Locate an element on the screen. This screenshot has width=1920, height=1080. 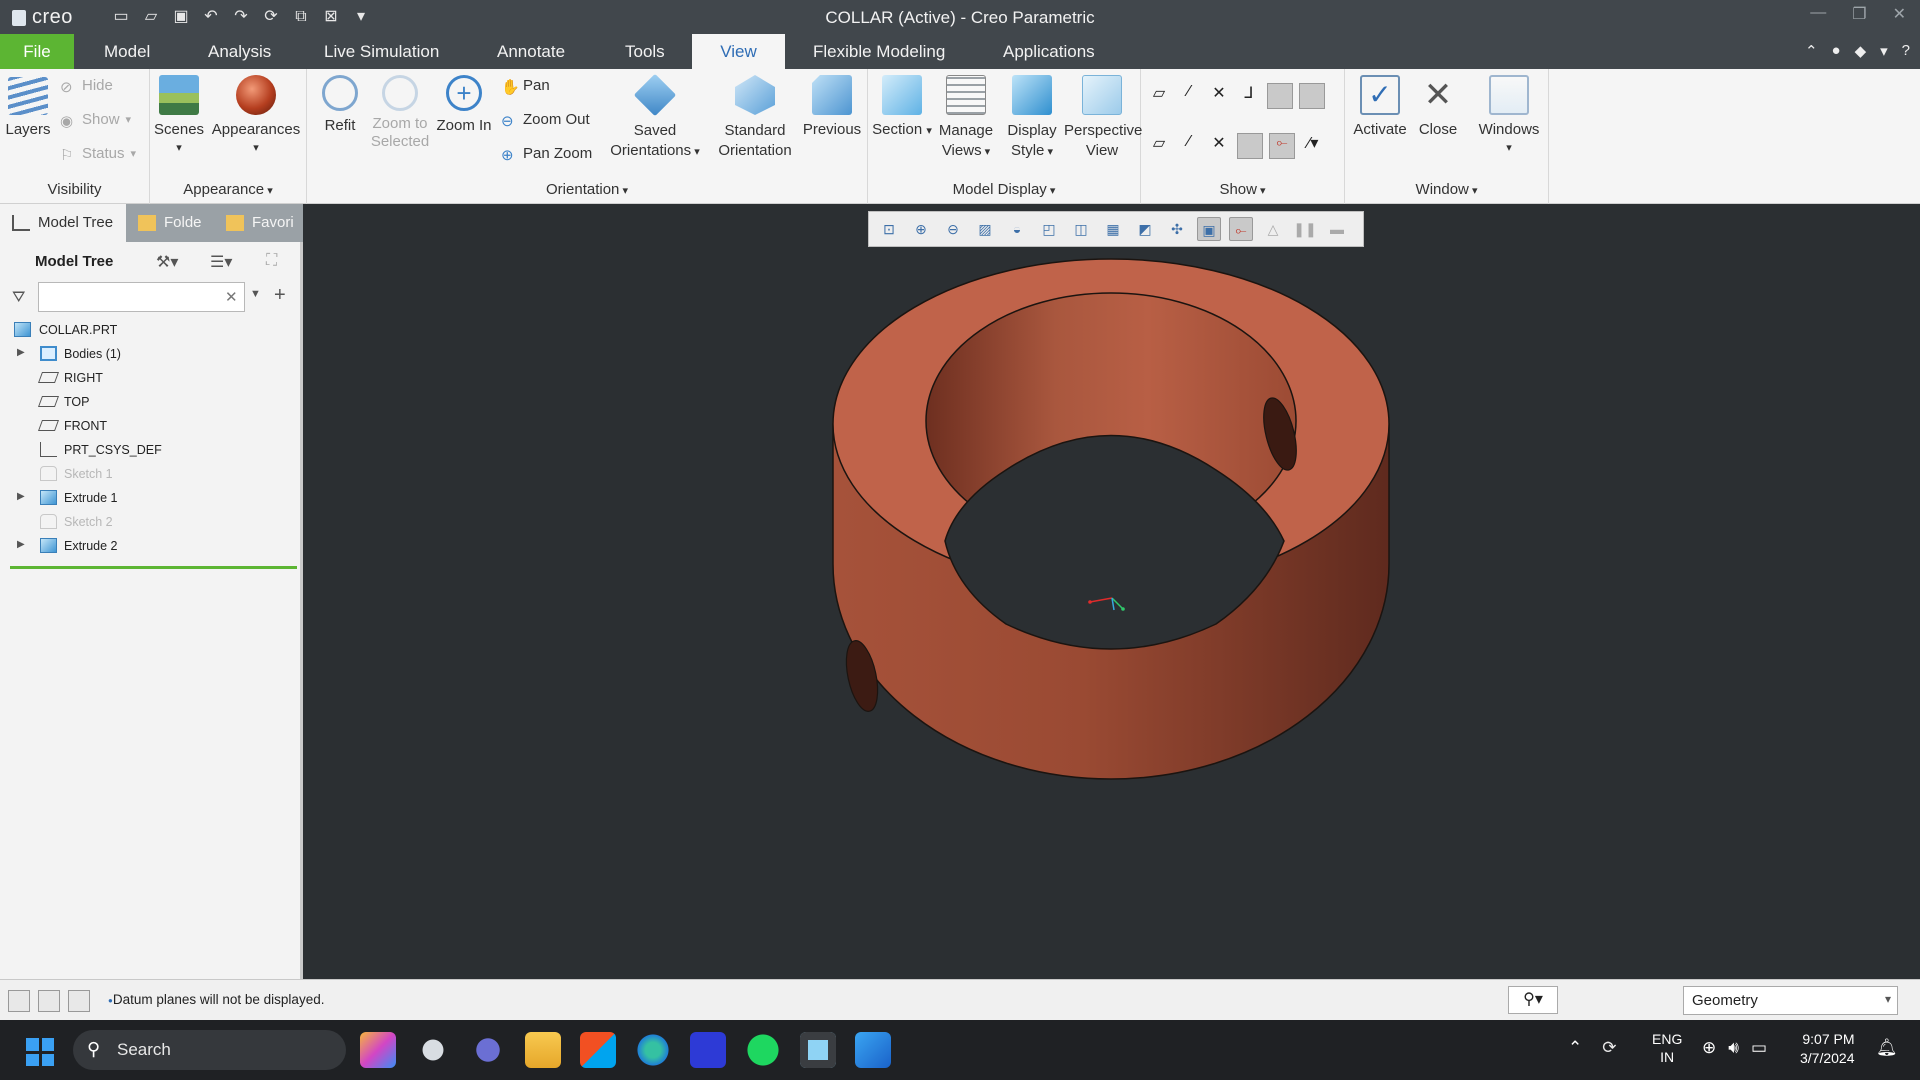
learning-icon: ◆ is located at coordinates (1861, 51).